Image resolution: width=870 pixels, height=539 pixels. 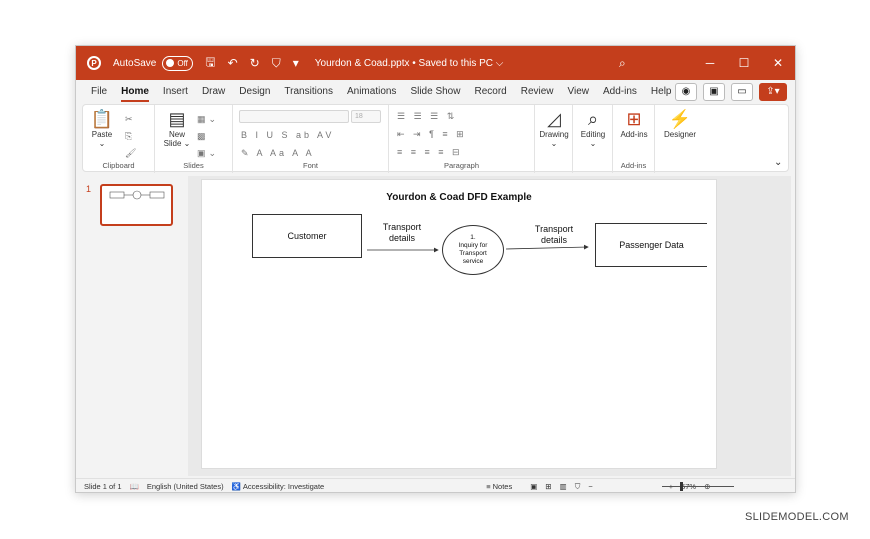 What do you see at coordinates (283, 486) in the screenshot?
I see `accessibility-status: Accessibility: Investigate` at bounding box center [283, 486].